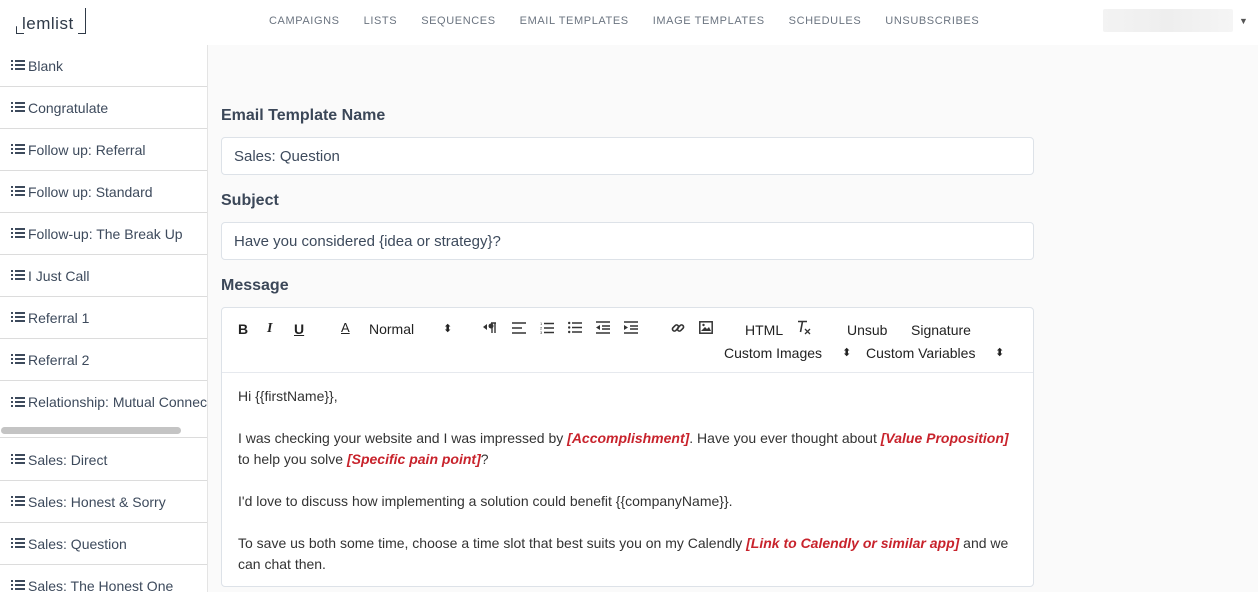 The width and height of the screenshot is (1258, 592). What do you see at coordinates (764, 330) in the screenshot?
I see `html-button: HTML` at bounding box center [764, 330].